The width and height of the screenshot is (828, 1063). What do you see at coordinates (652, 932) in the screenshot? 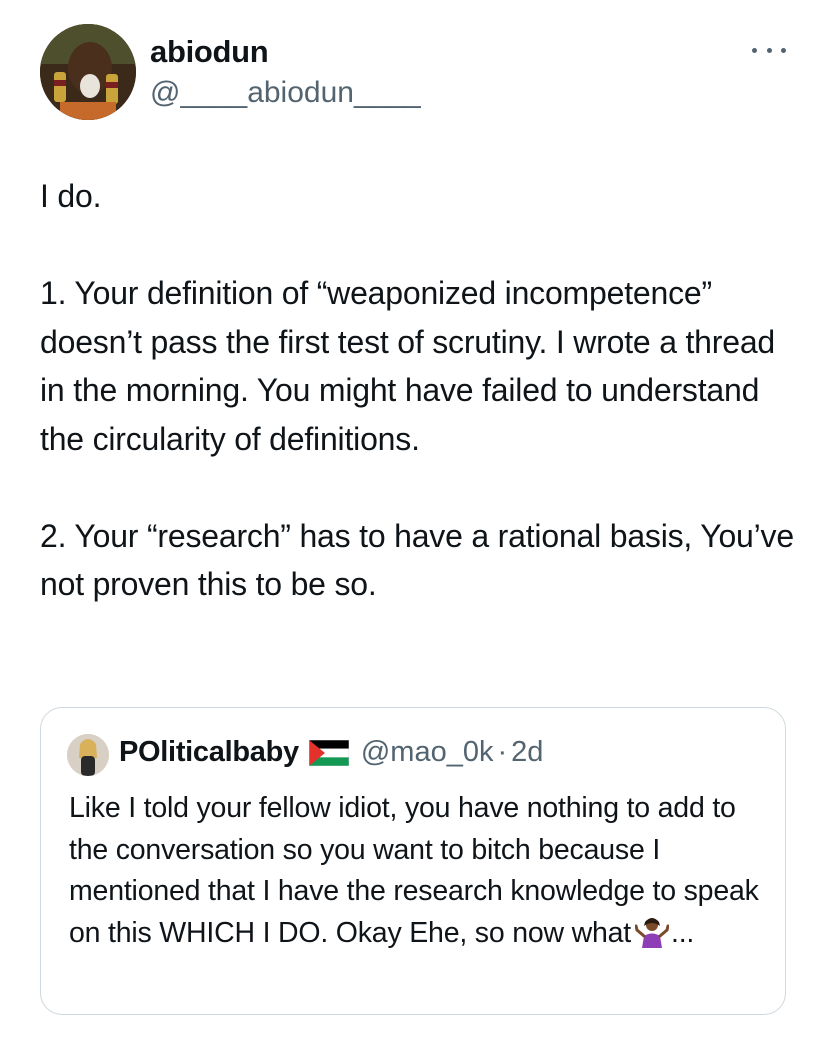
I see `person-shrugging-emoji` at bounding box center [652, 932].